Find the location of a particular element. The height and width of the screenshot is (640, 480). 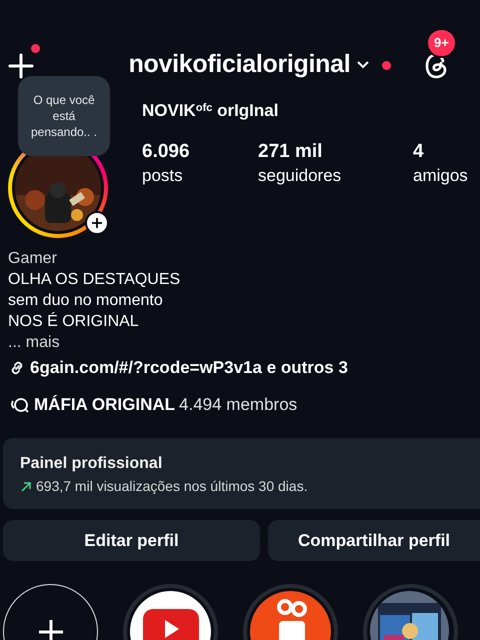

dashboard-card: Painel profissional 693,7 mil visualizações nos últimos 30 dias. is located at coordinates (241, 473).